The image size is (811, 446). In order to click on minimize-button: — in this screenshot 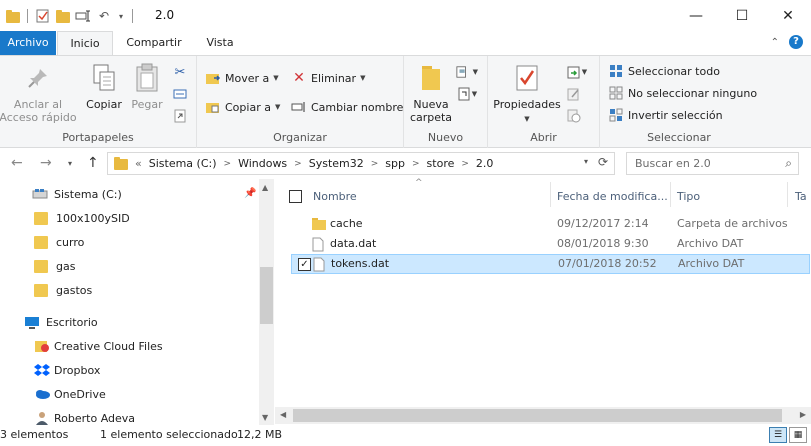, I will do `click(696, 15)`.